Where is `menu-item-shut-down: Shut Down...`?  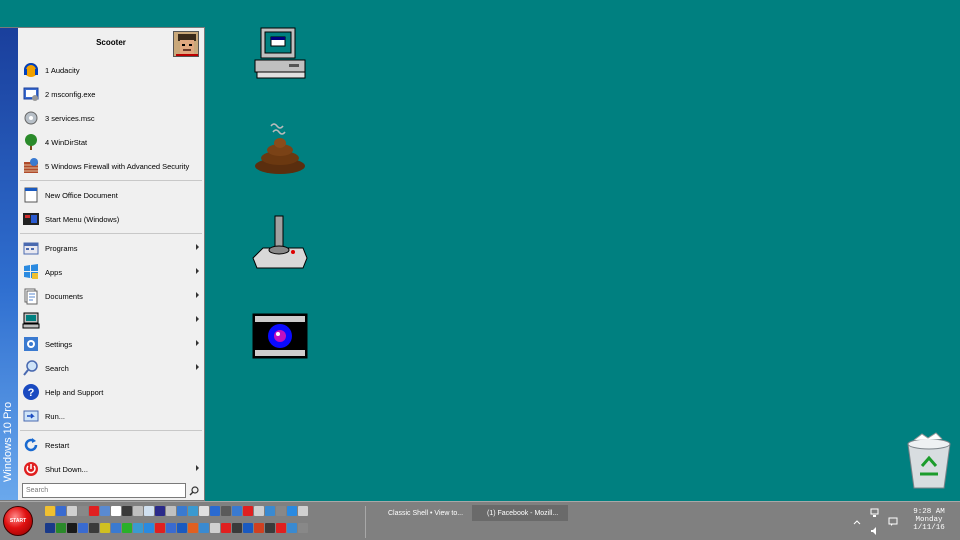
menu-item-shut-down: Shut Down... is located at coordinates (111, 469).